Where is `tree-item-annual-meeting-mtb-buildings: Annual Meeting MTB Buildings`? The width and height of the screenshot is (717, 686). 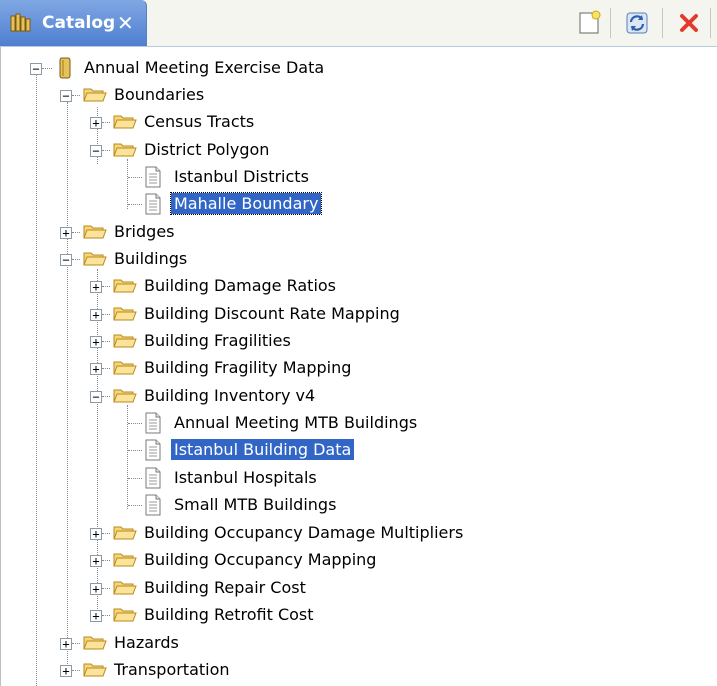 tree-item-annual-meeting-mtb-buildings: Annual Meeting MTB Buildings is located at coordinates (359, 423).